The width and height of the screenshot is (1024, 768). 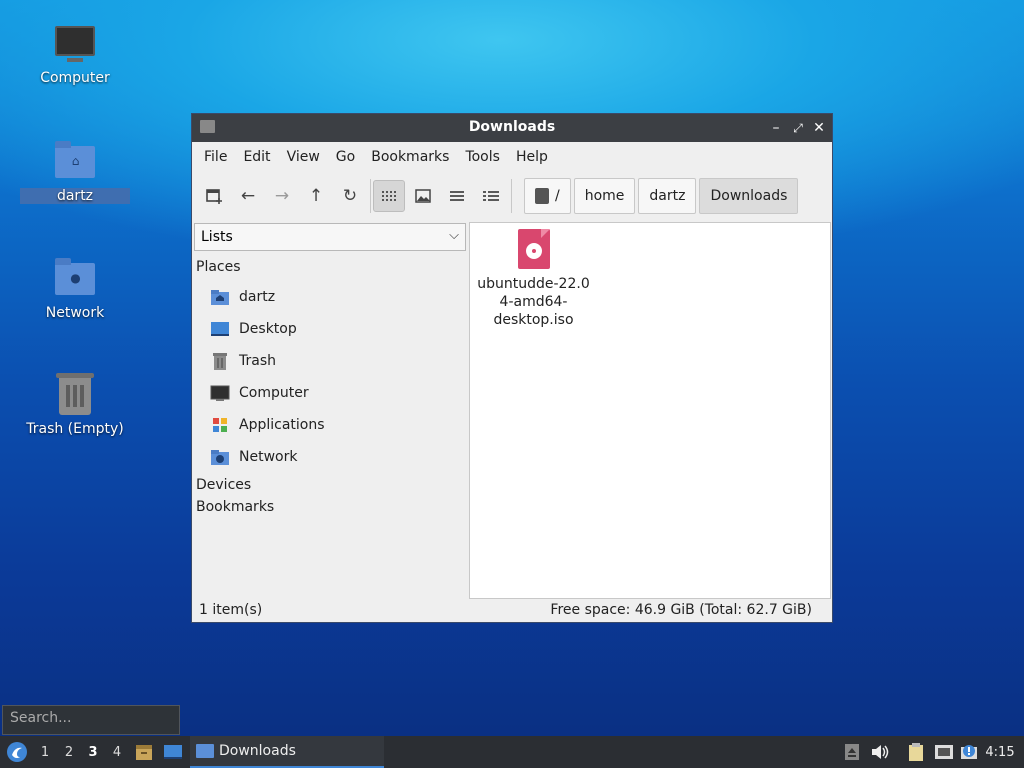 I want to click on file-item: ubuntudde-22.0 4-amd64- desktop.iso, so click(x=533, y=279).